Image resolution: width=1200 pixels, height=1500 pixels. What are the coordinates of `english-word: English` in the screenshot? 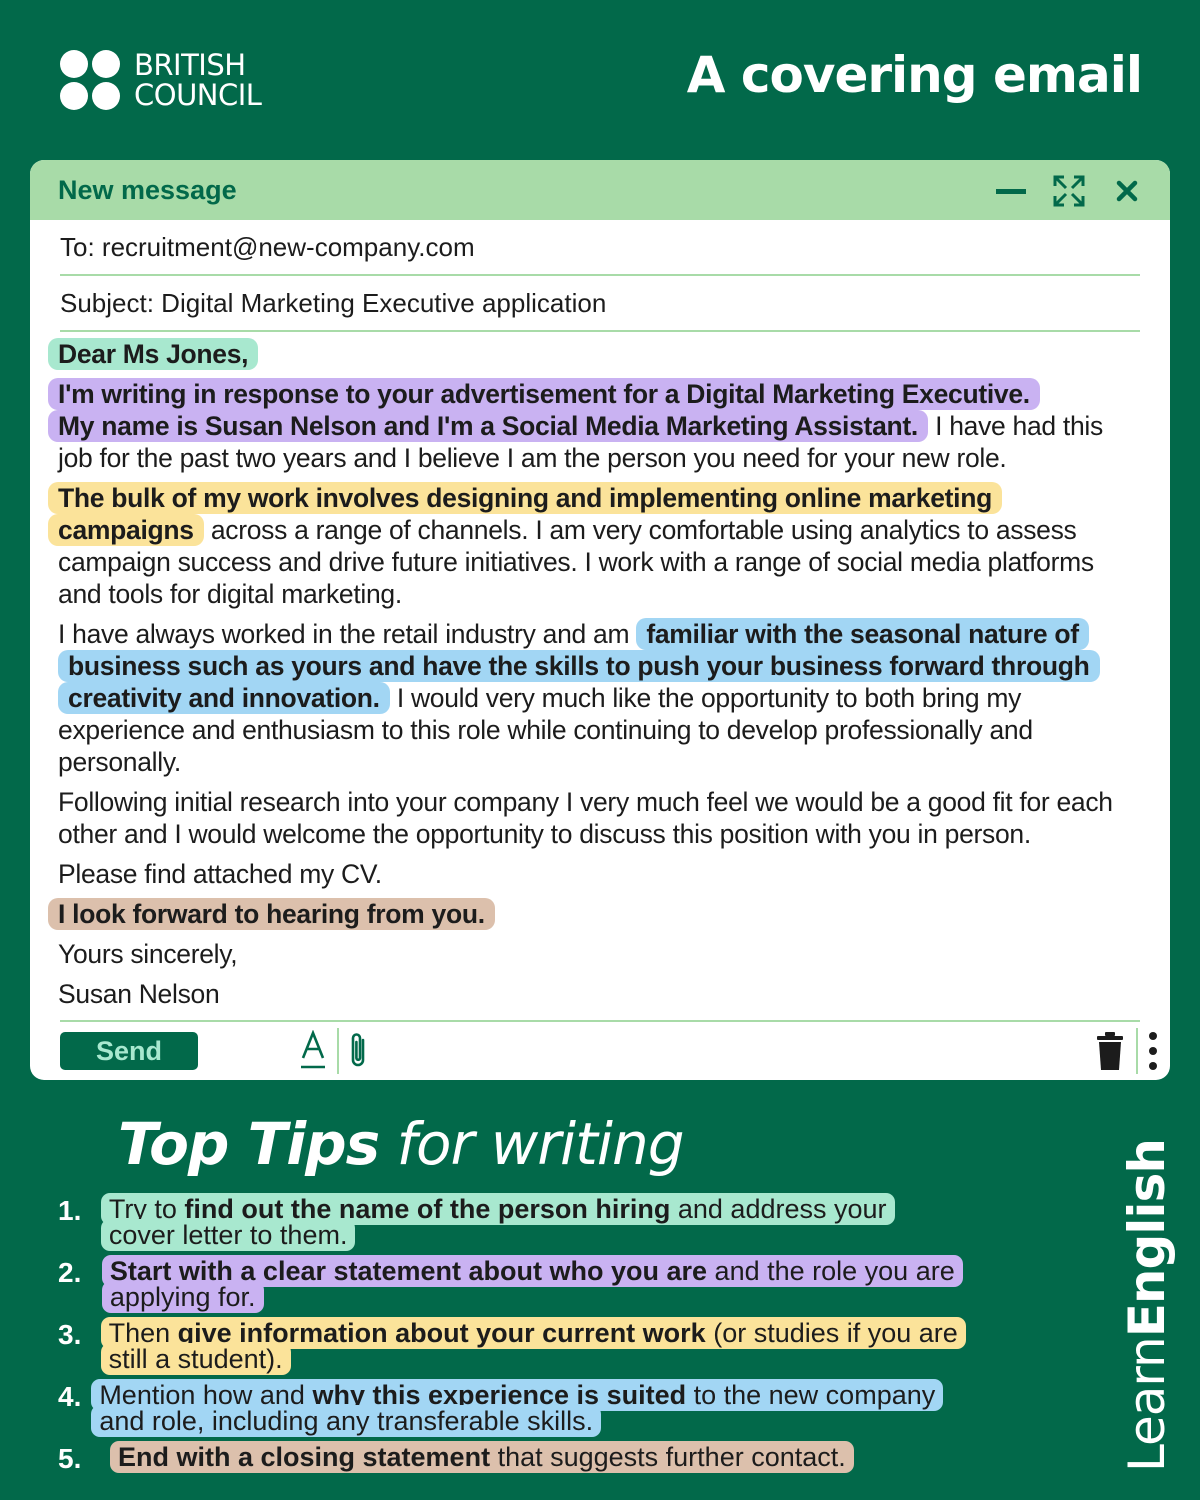 It's located at (1147, 1238).